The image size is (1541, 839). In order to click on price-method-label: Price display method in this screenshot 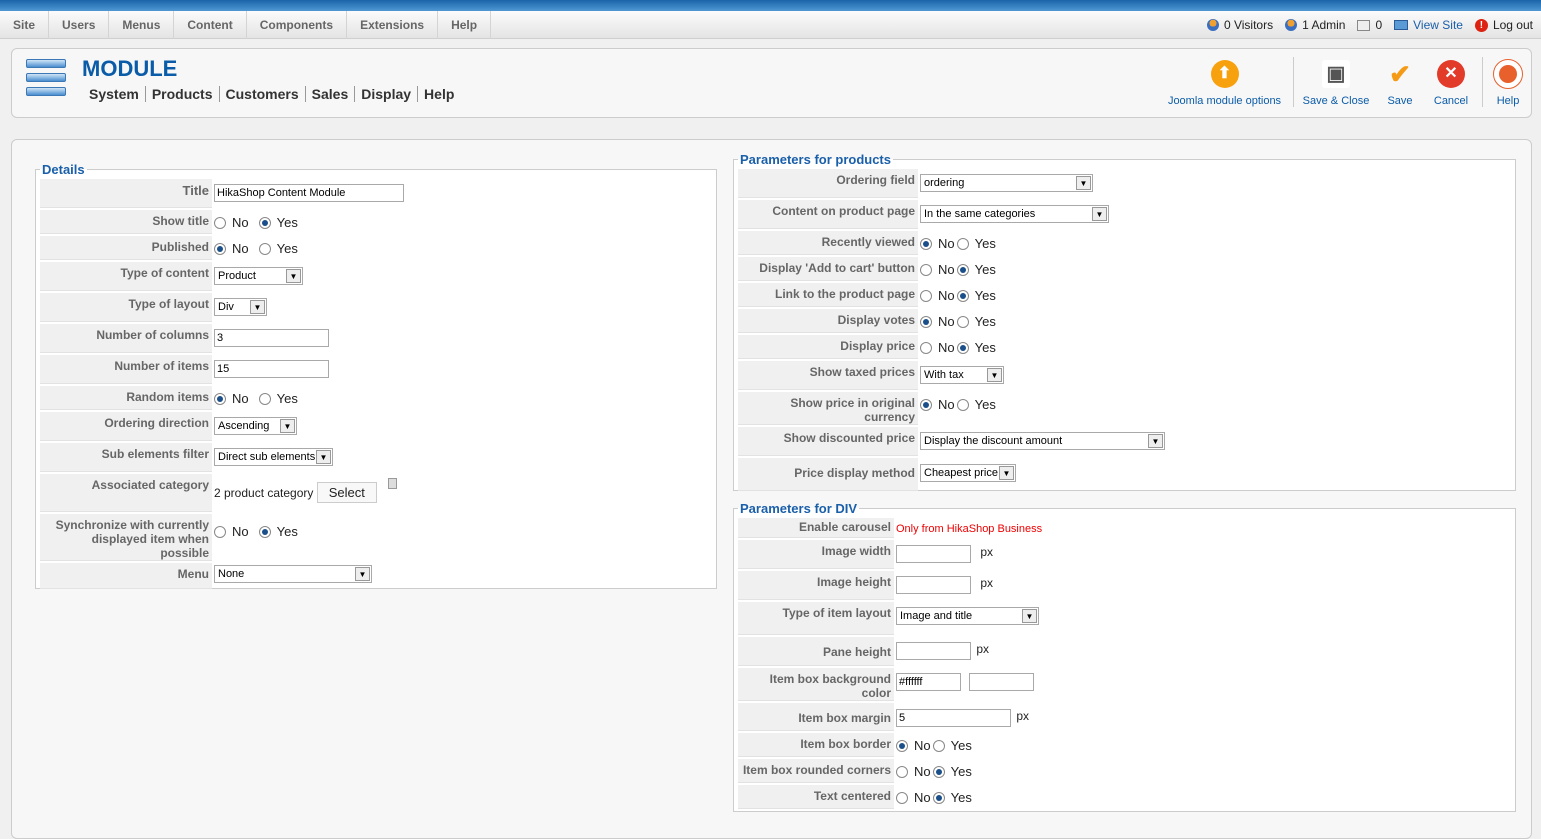, I will do `click(828, 474)`.